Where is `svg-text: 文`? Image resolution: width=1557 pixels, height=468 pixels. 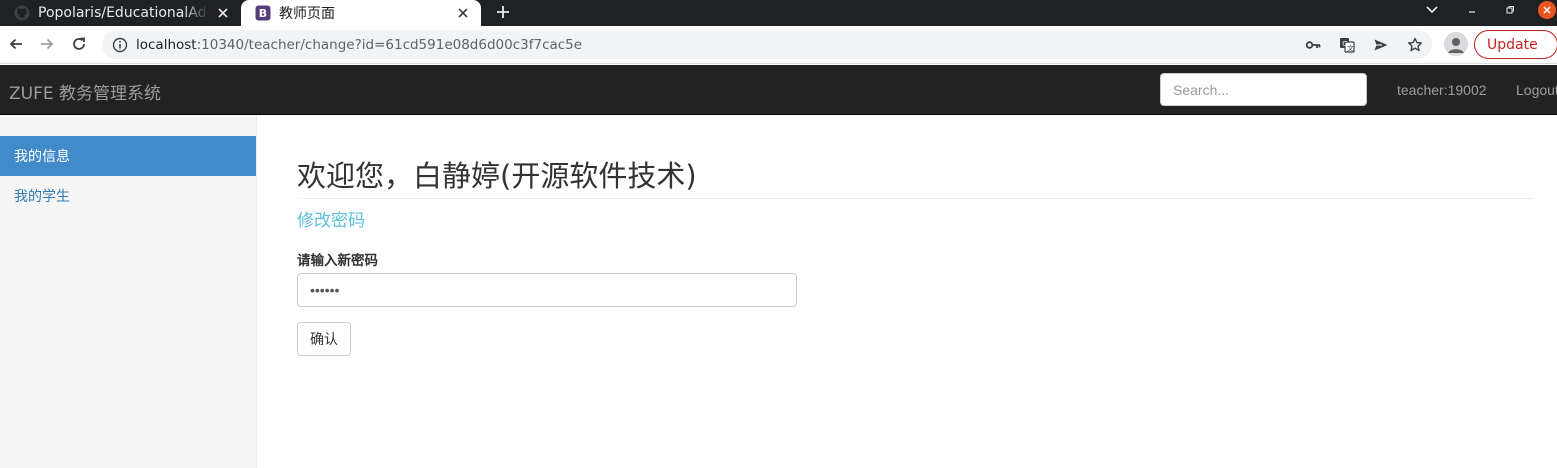
svg-text: 文 is located at coordinates (1350, 47).